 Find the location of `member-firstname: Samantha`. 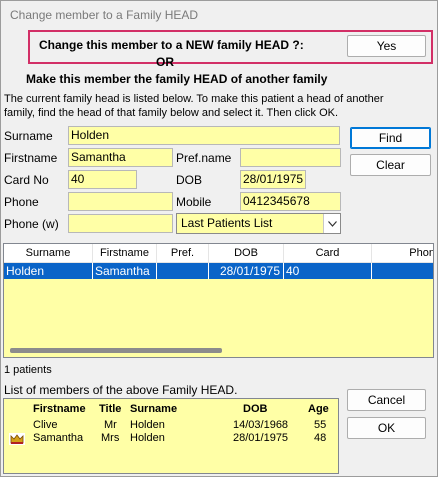

member-firstname: Samantha is located at coordinates (58, 438).